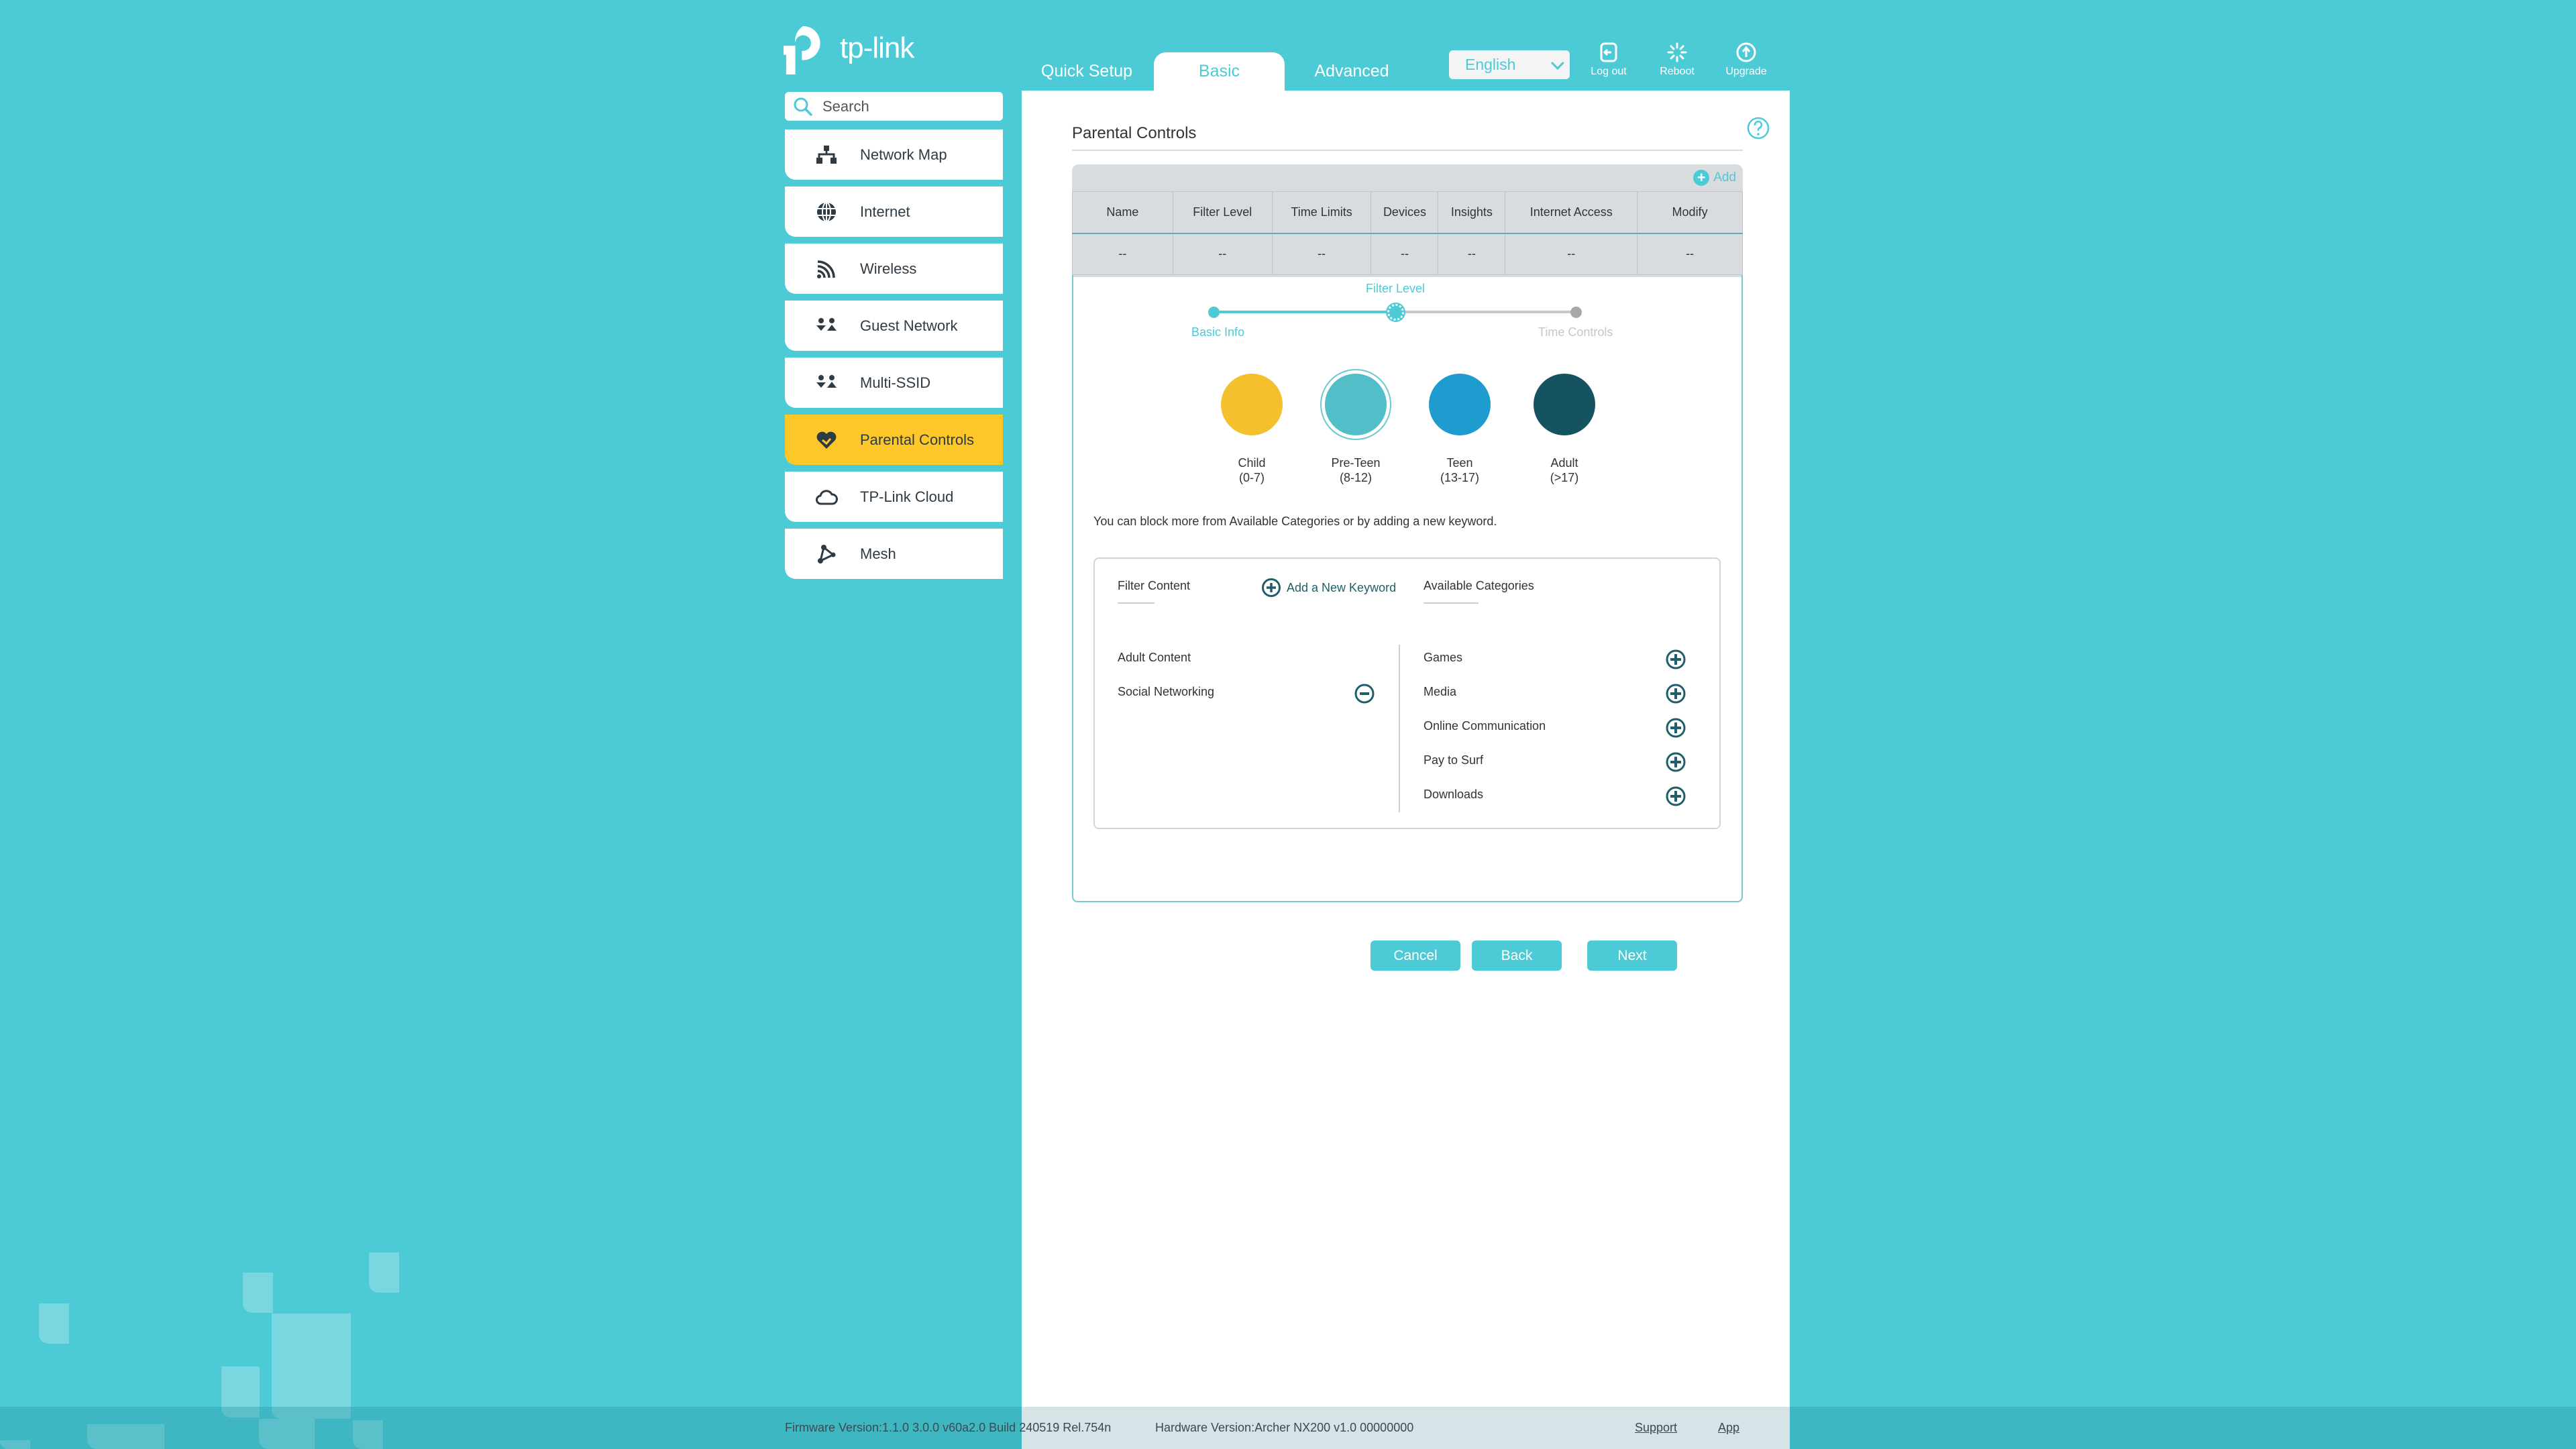 This screenshot has height=1449, width=2576. I want to click on chevron-down-icon, so click(1557, 63).